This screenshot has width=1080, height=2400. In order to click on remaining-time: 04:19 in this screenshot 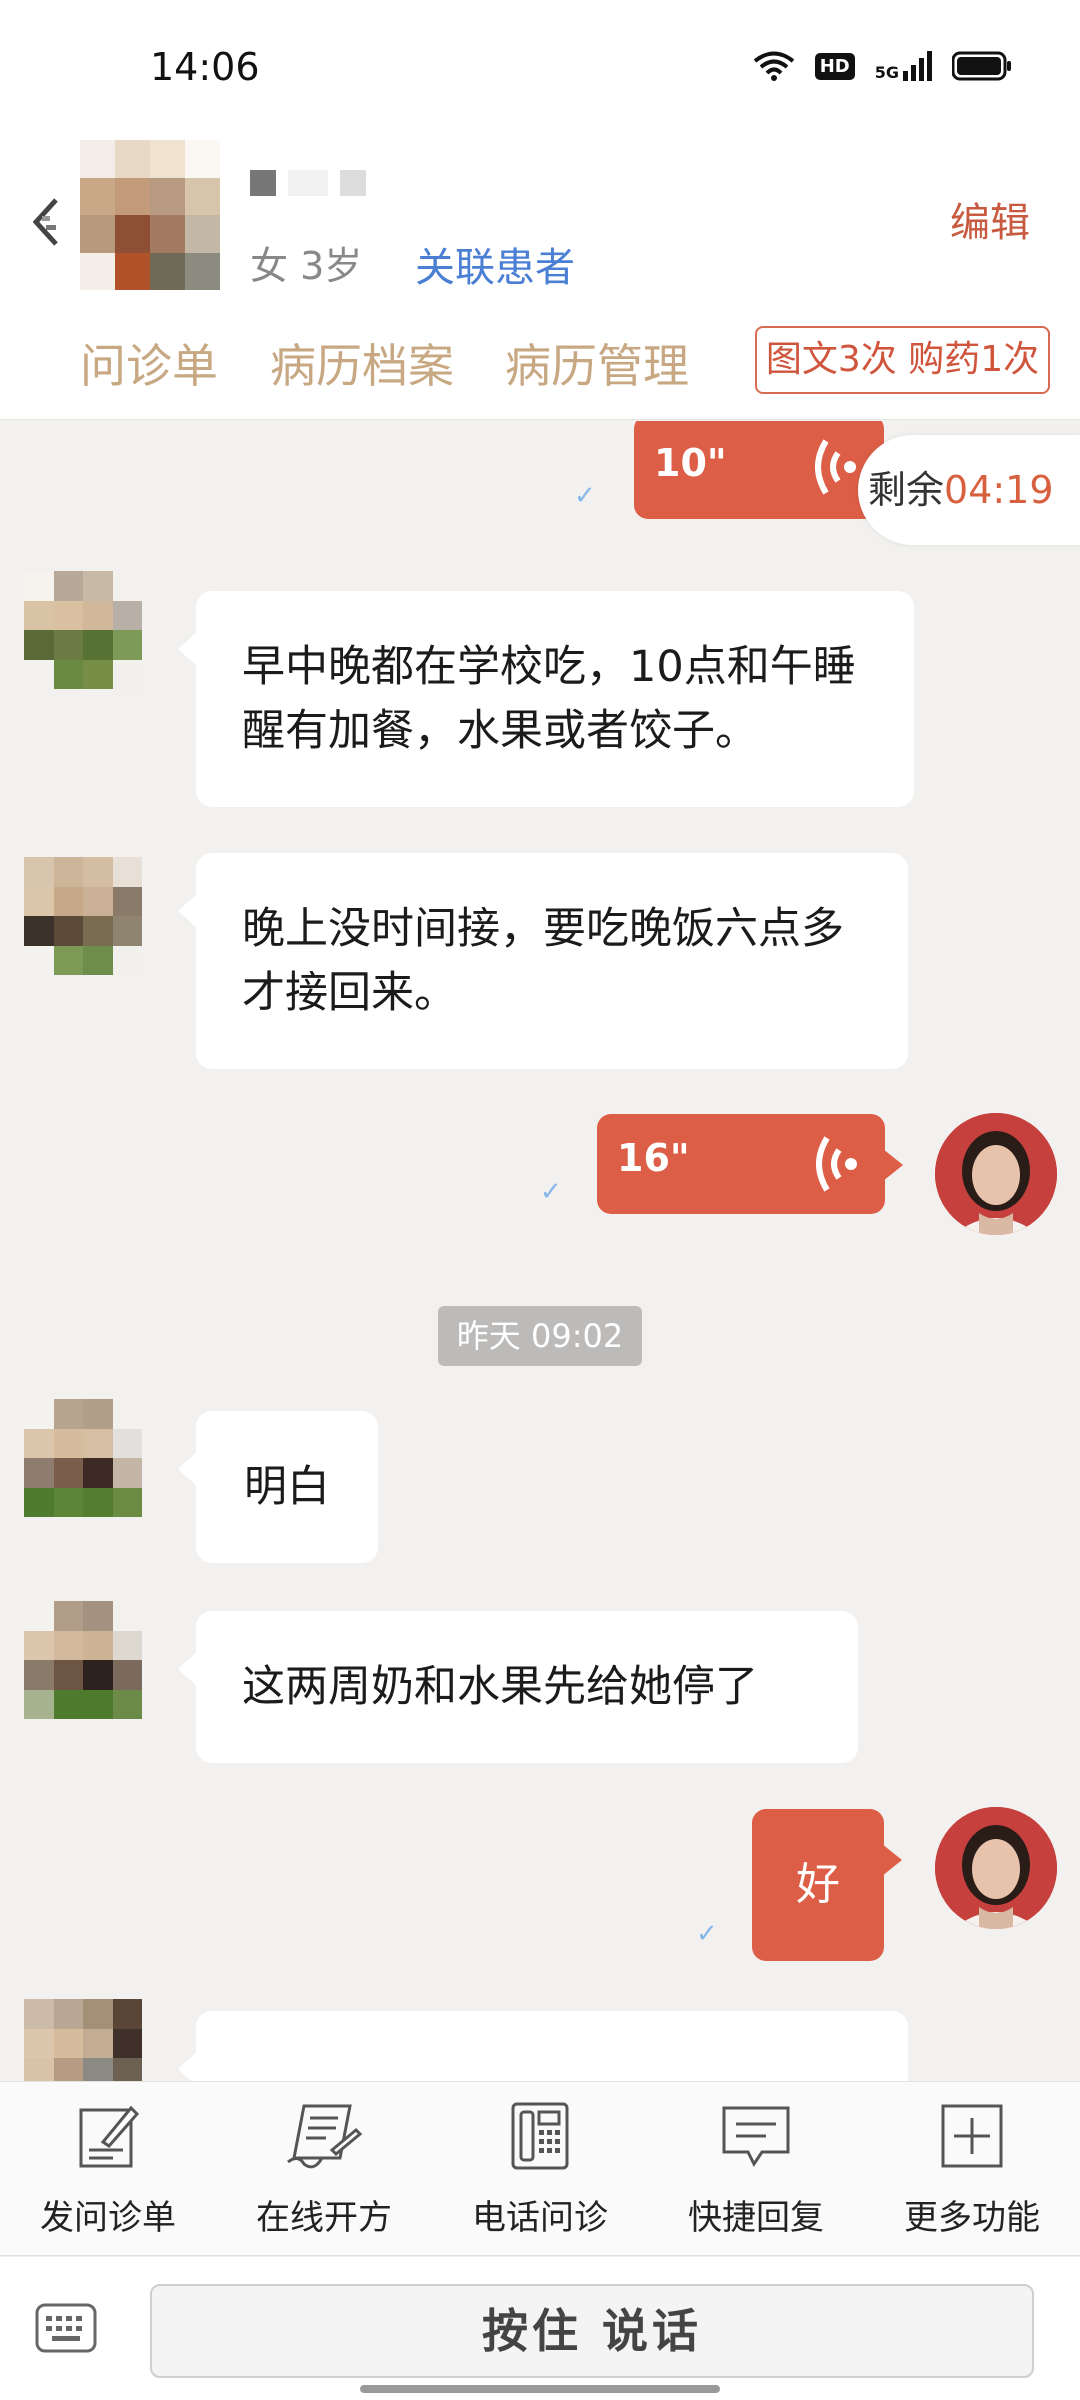, I will do `click(999, 490)`.